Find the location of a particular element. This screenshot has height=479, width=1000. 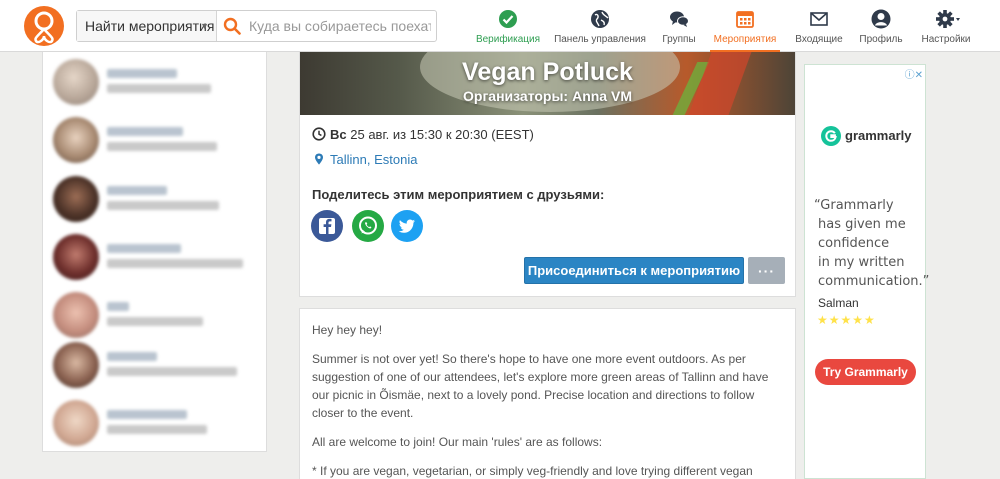

nav-groups-label: Группы is located at coordinates (679, 39).